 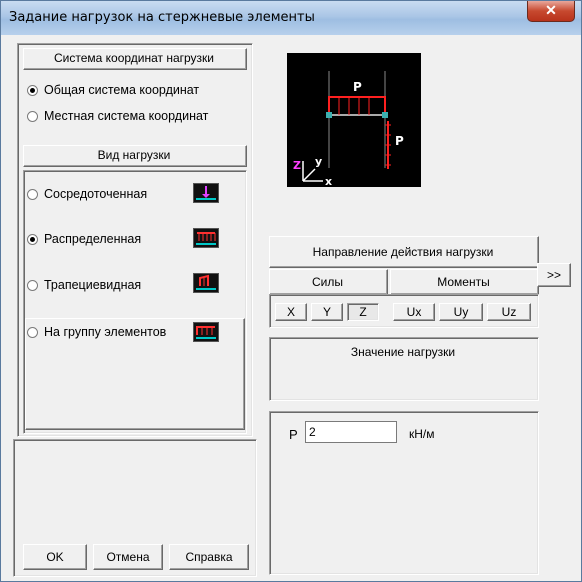 I want to click on radio-group: На группу элементов, so click(x=96, y=332).